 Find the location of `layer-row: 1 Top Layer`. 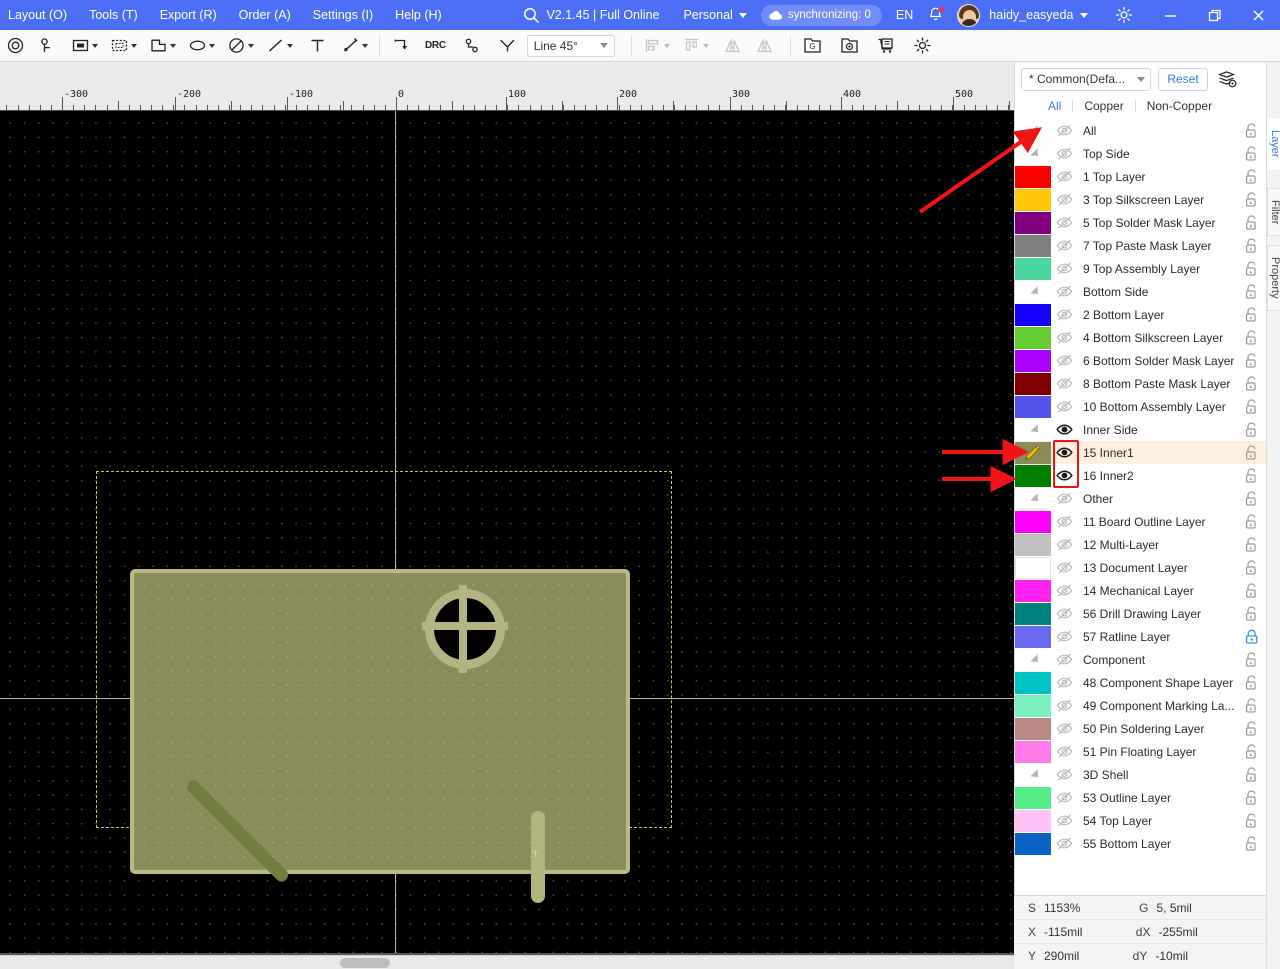

layer-row: 1 Top Layer is located at coordinates (1141, 176).